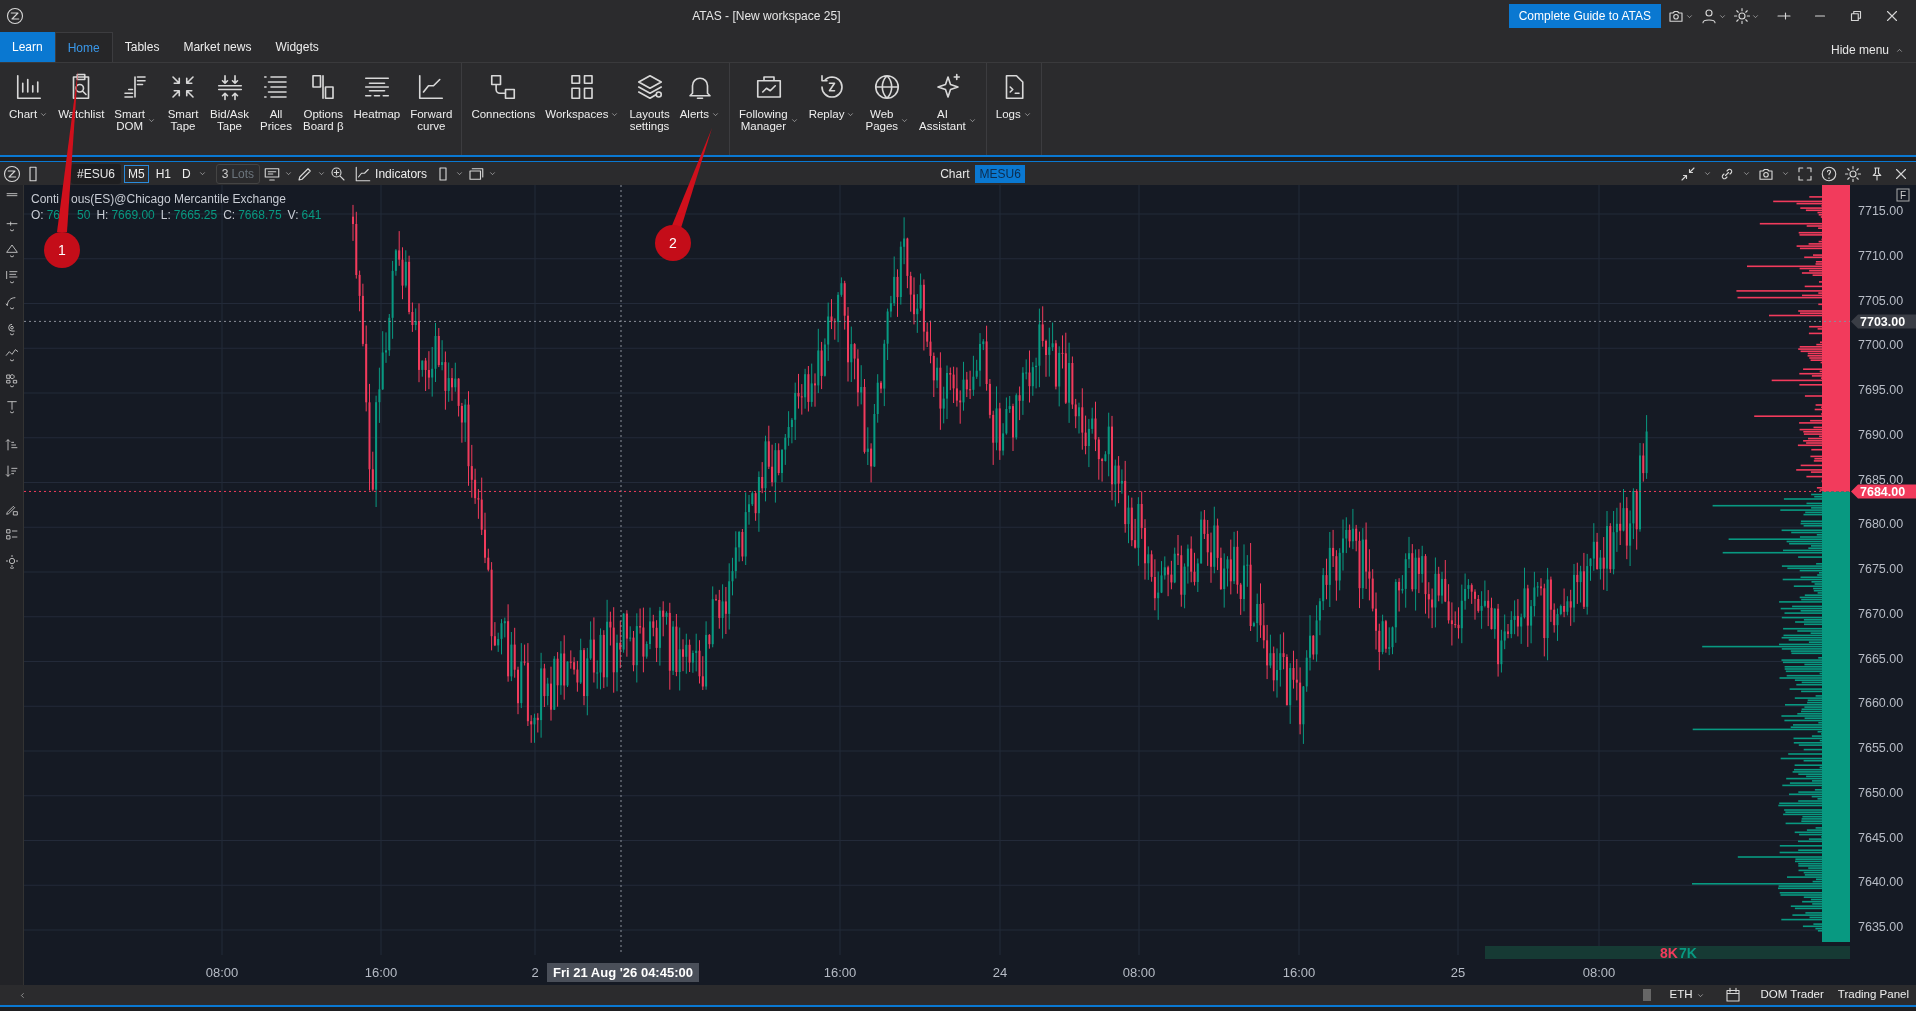 The image size is (1916, 1011). What do you see at coordinates (186, 173) in the screenshot?
I see `timeframe-button: D` at bounding box center [186, 173].